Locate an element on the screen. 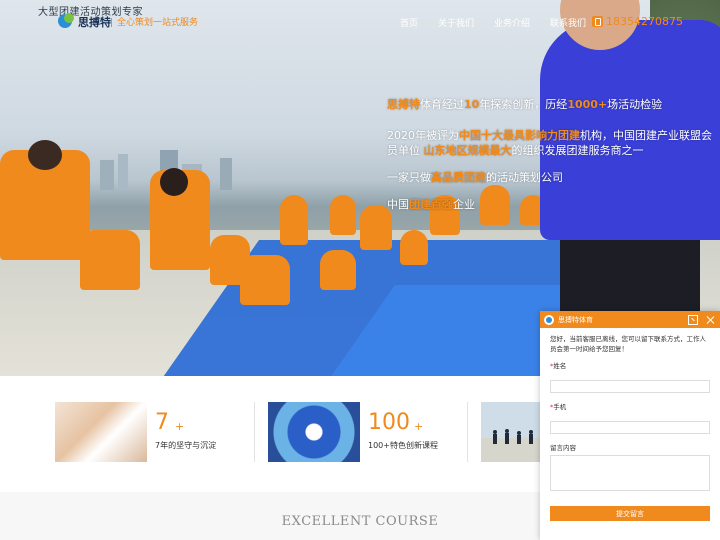 Image resolution: width=720 pixels, height=540 pixels. close-icon is located at coordinates (711, 320).